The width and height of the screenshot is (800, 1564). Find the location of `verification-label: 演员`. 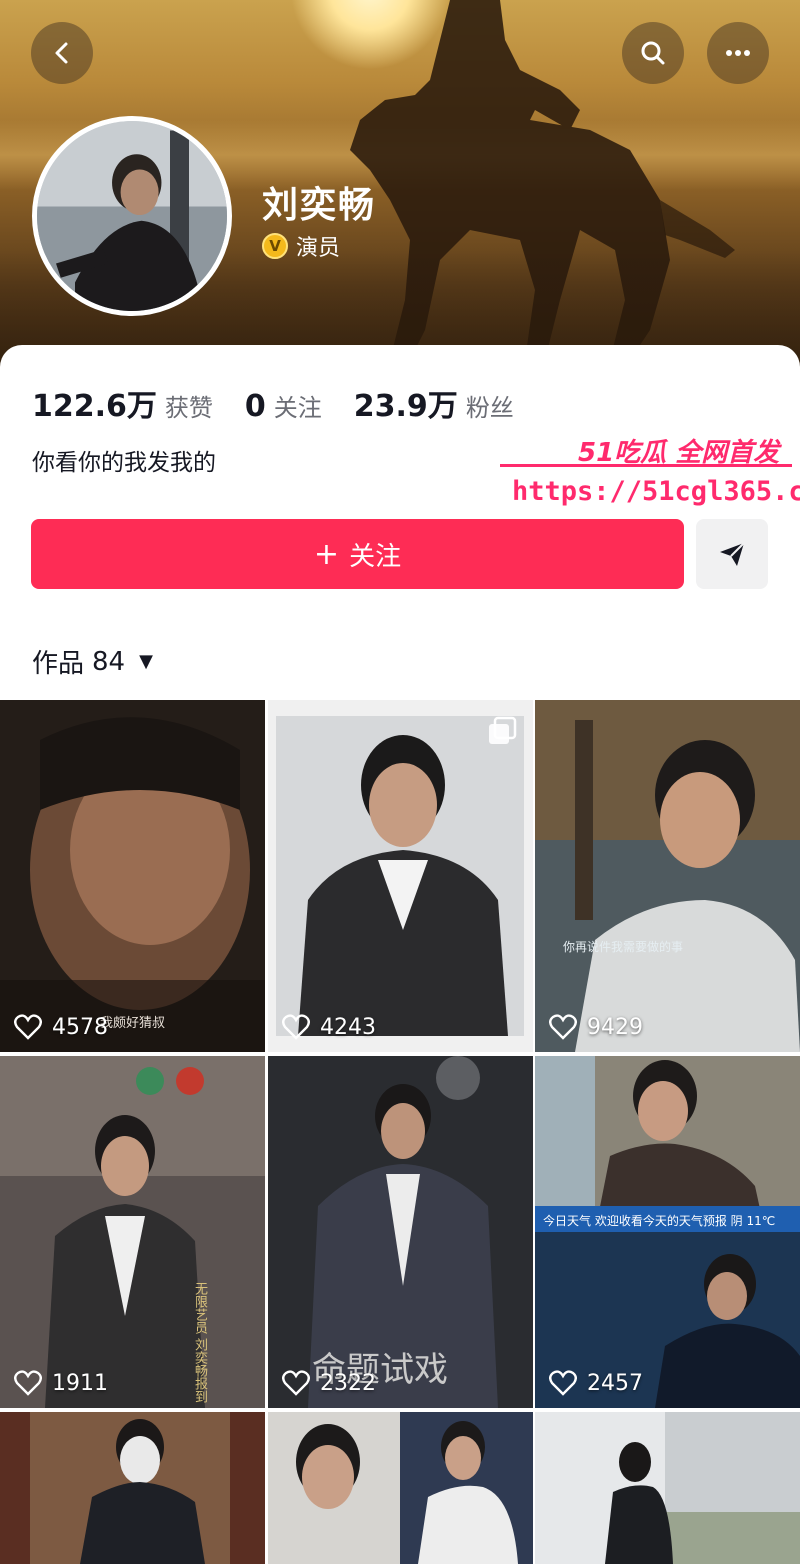

verification-label: 演员 is located at coordinates (318, 248).